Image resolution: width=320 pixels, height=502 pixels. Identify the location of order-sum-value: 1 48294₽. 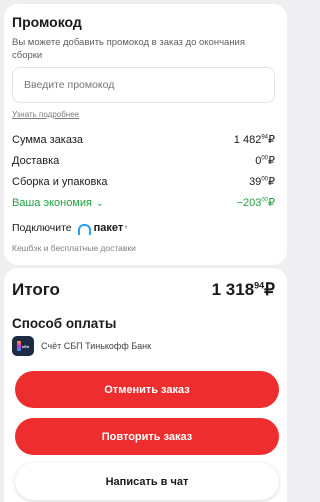
(254, 140).